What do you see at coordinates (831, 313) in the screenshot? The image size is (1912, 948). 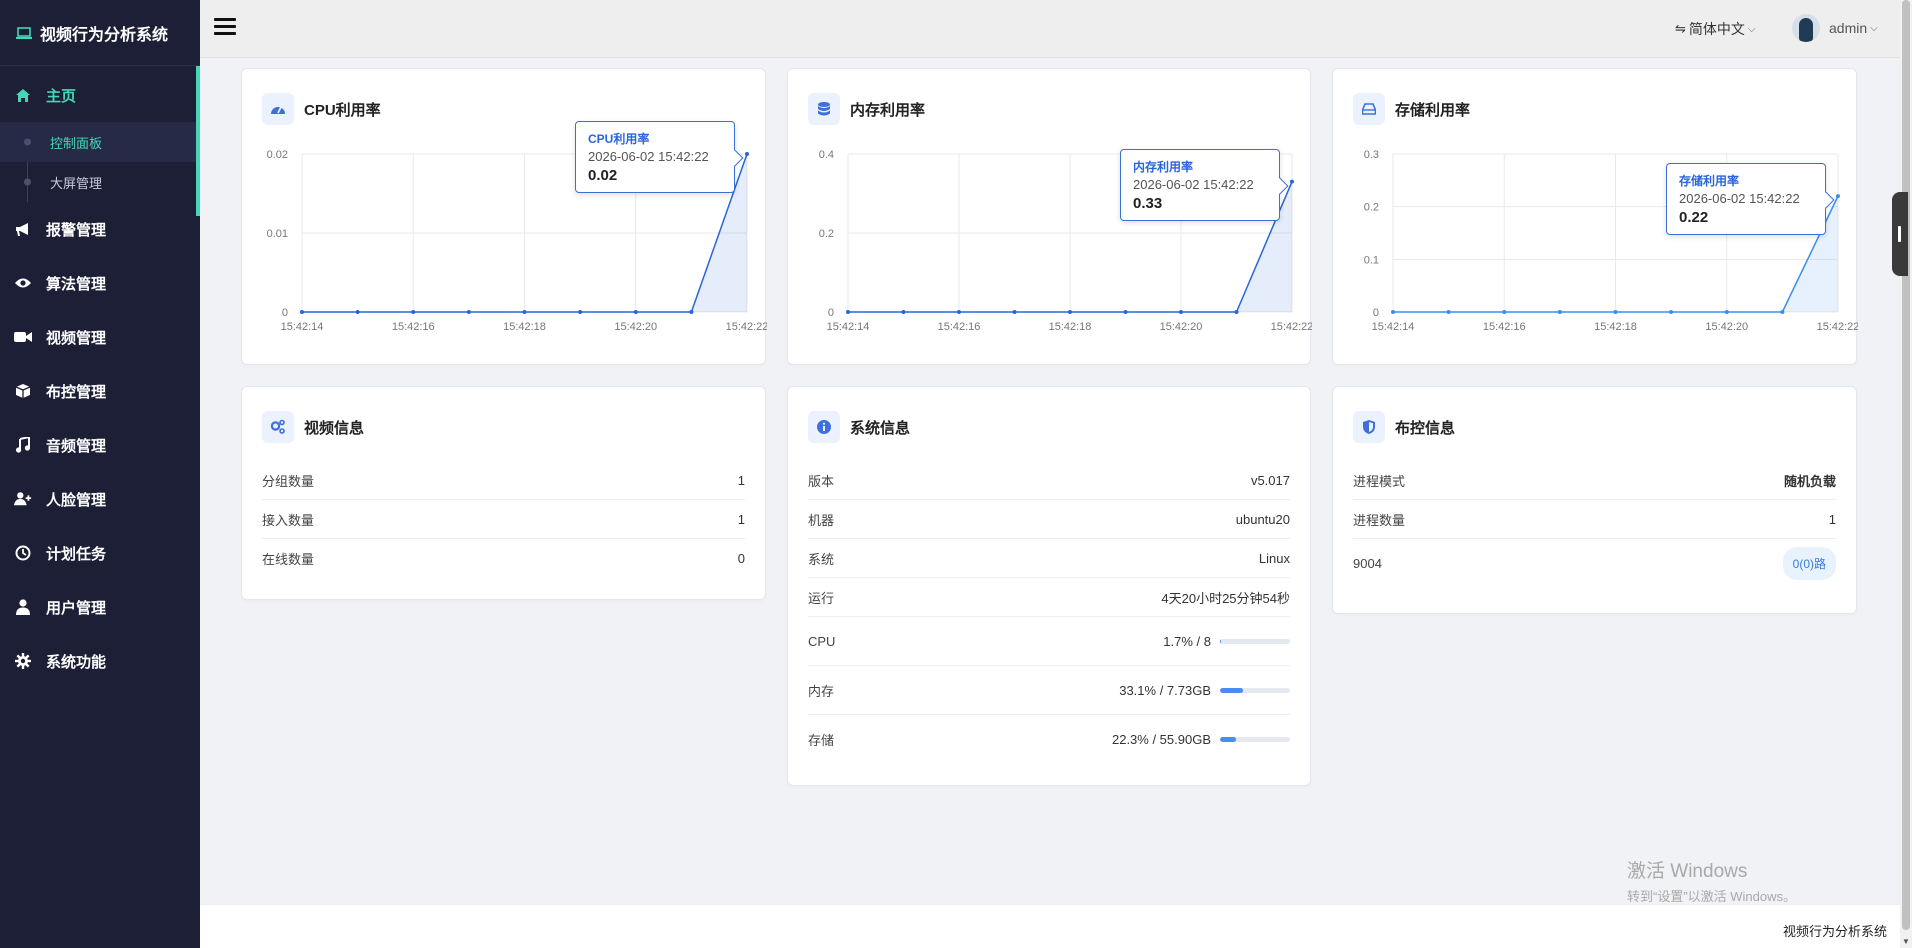 I see `y-tick-label: 0` at bounding box center [831, 313].